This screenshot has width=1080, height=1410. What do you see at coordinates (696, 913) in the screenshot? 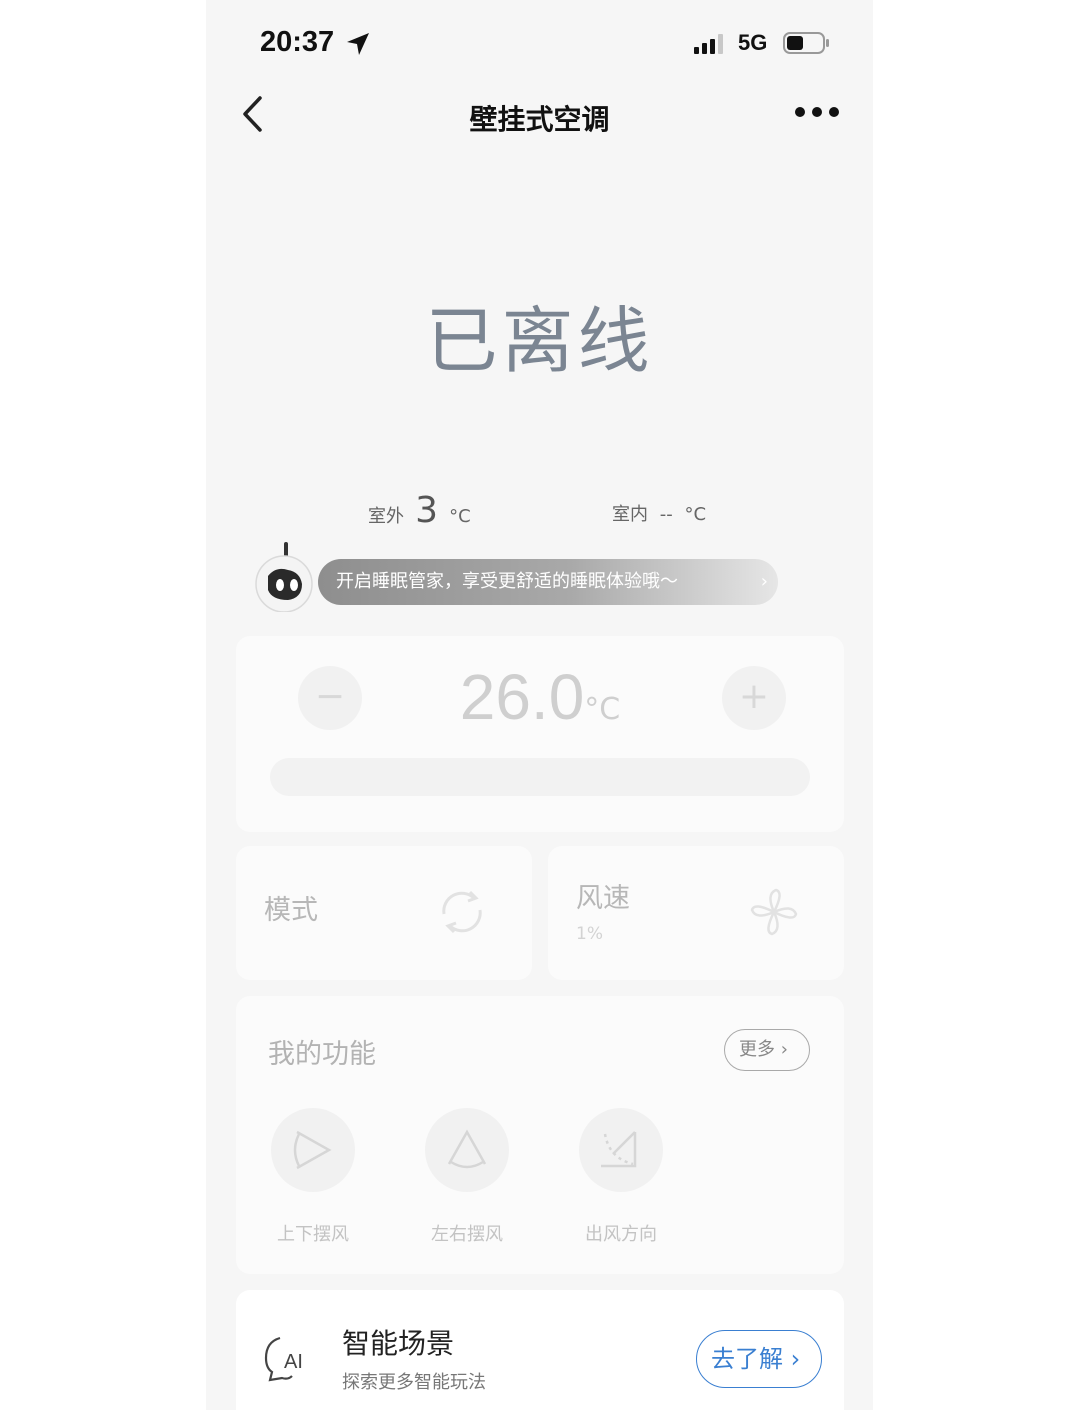
I see `fan-speed-card: 风速 1%` at bounding box center [696, 913].